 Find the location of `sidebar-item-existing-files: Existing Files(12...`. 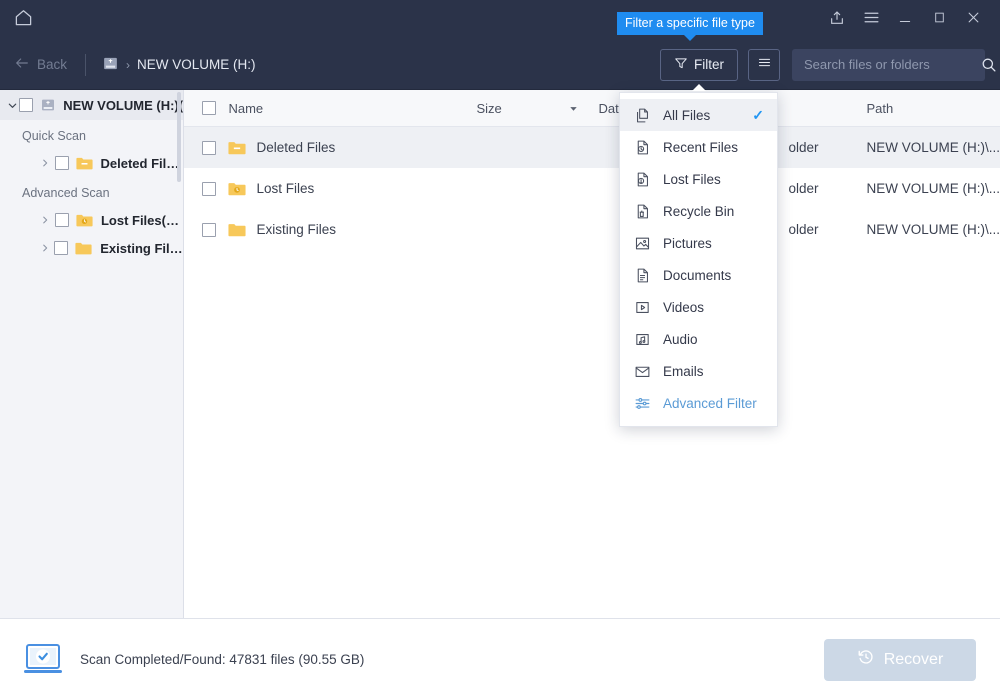

sidebar-item-existing-files: Existing Files(12... is located at coordinates (91, 248).